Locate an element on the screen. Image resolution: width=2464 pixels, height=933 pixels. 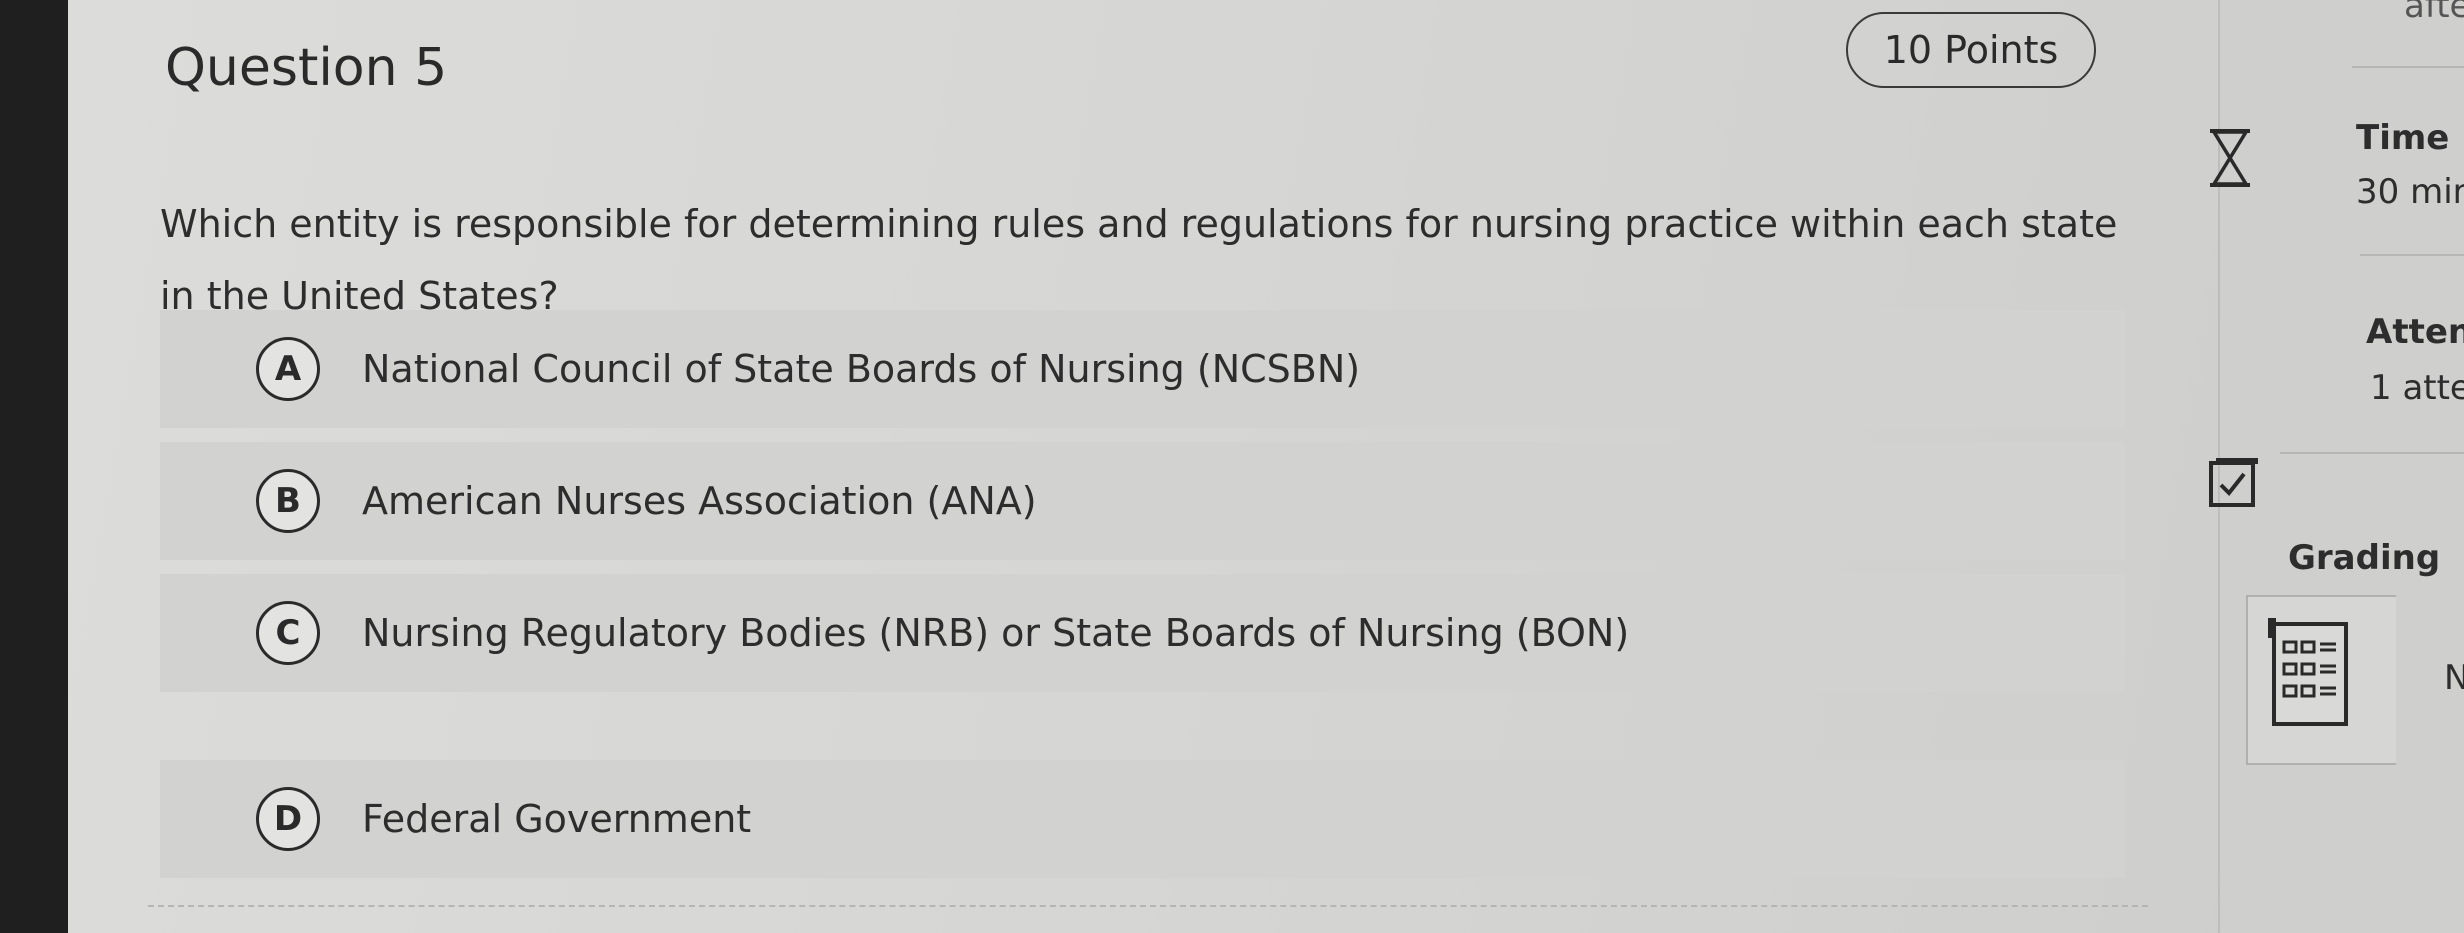
sidebar-top-text: afte is located at coordinates (2434, 13).